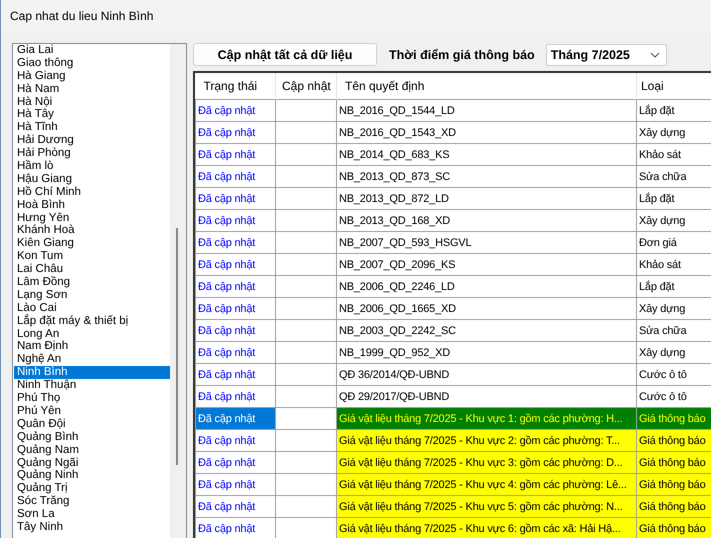  I want to click on table-cell: NB_2007_QD_593_HSGVL, so click(486, 243).